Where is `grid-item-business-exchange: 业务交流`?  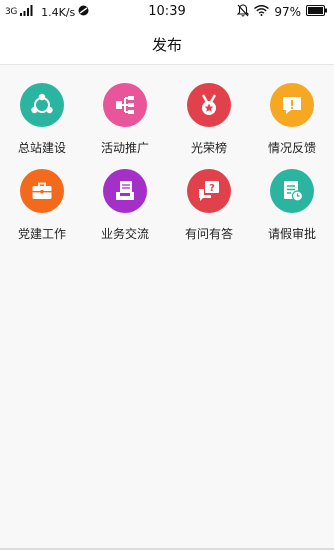 grid-item-business-exchange: 业务交流 is located at coordinates (125, 196).